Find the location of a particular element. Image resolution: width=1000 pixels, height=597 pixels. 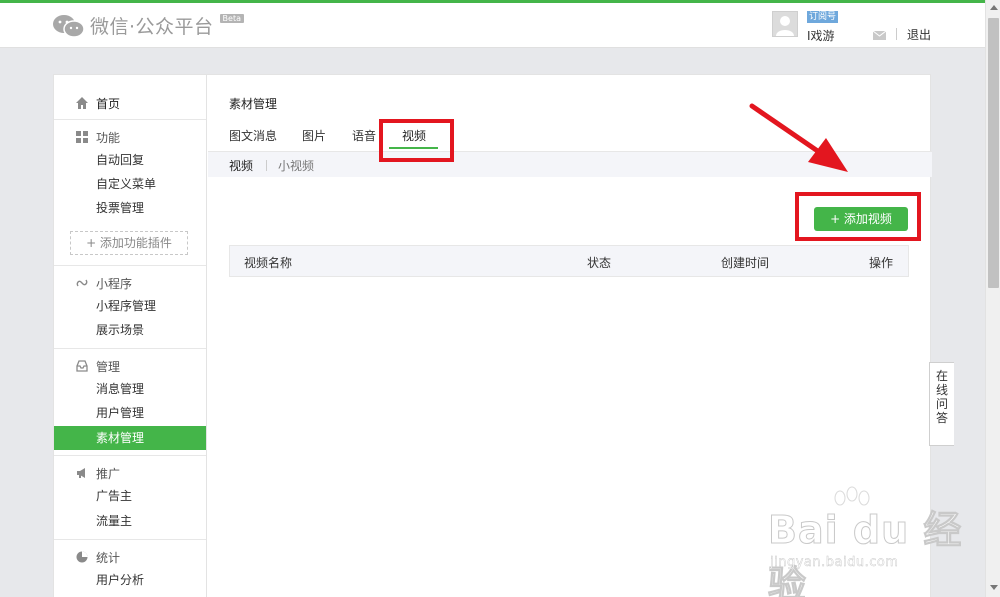

username: I戏游 is located at coordinates (821, 35).